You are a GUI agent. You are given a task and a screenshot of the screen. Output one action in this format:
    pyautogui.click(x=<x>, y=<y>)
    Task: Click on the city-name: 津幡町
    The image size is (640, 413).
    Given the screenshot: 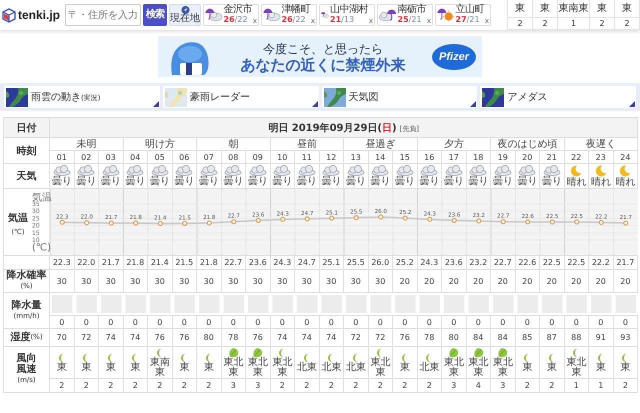 What is the action you would take?
    pyautogui.click(x=296, y=10)
    